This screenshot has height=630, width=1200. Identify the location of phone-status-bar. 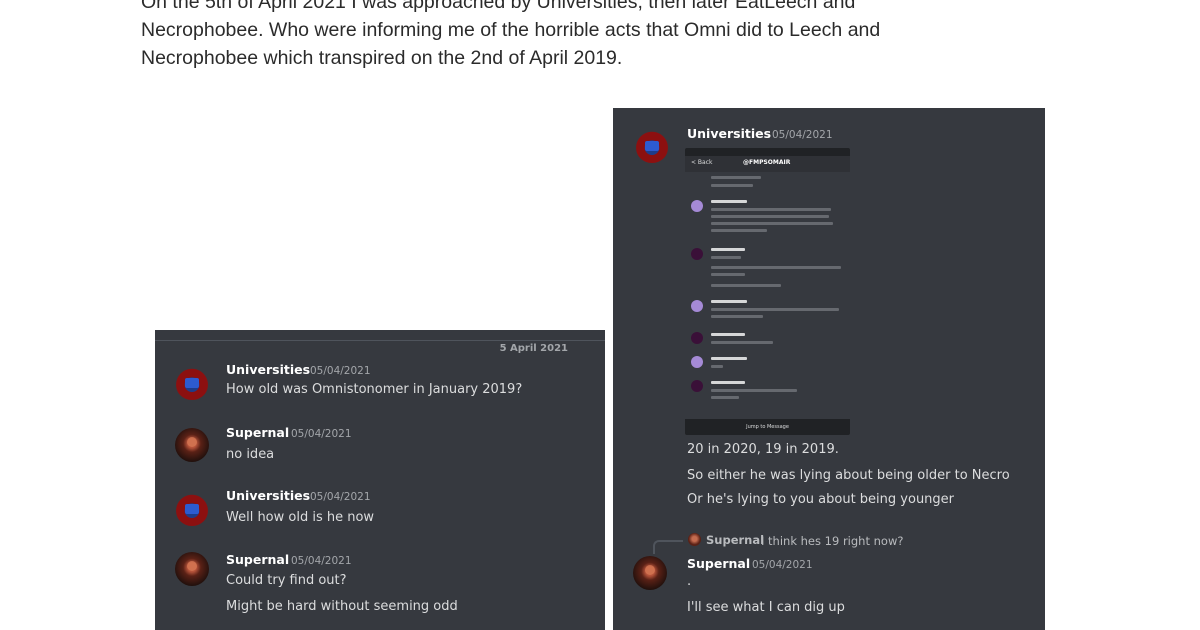
(767, 152).